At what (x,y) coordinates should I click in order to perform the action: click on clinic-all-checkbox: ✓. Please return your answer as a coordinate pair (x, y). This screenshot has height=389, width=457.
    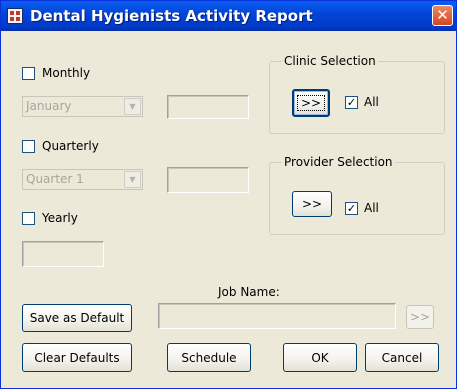
    Looking at the image, I should click on (351, 102).